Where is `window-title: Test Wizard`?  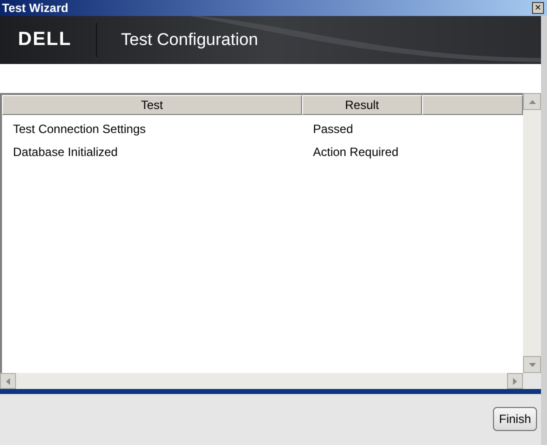
window-title: Test Wizard is located at coordinates (35, 8).